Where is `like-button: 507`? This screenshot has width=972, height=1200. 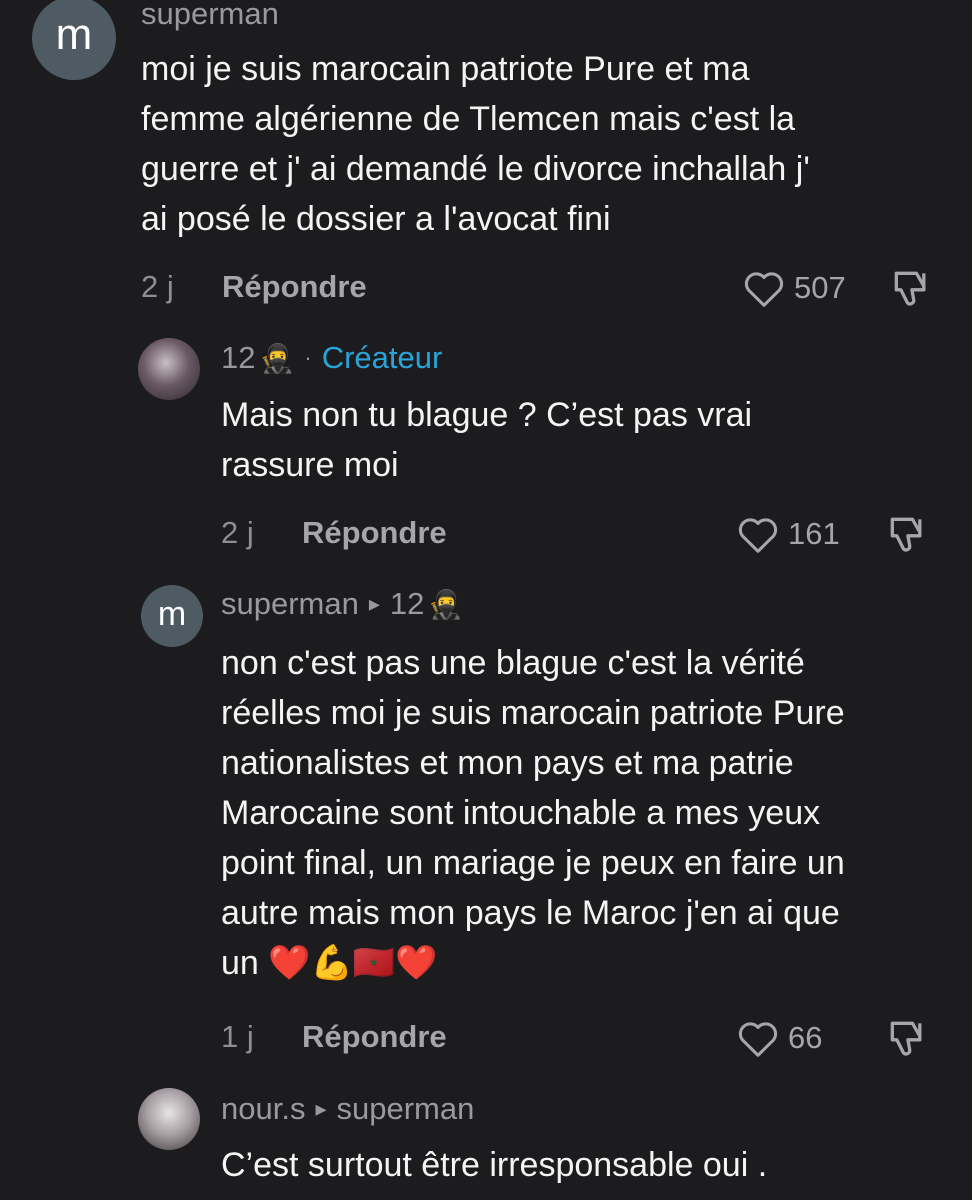
like-button: 507 is located at coordinates (794, 288).